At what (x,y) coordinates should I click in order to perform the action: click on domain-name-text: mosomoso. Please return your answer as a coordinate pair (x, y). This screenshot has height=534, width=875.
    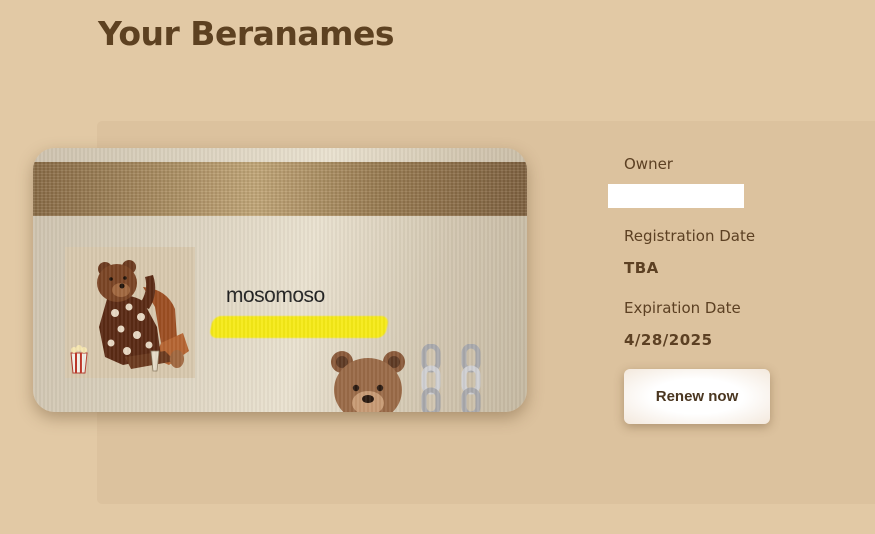
    Looking at the image, I should click on (275, 295).